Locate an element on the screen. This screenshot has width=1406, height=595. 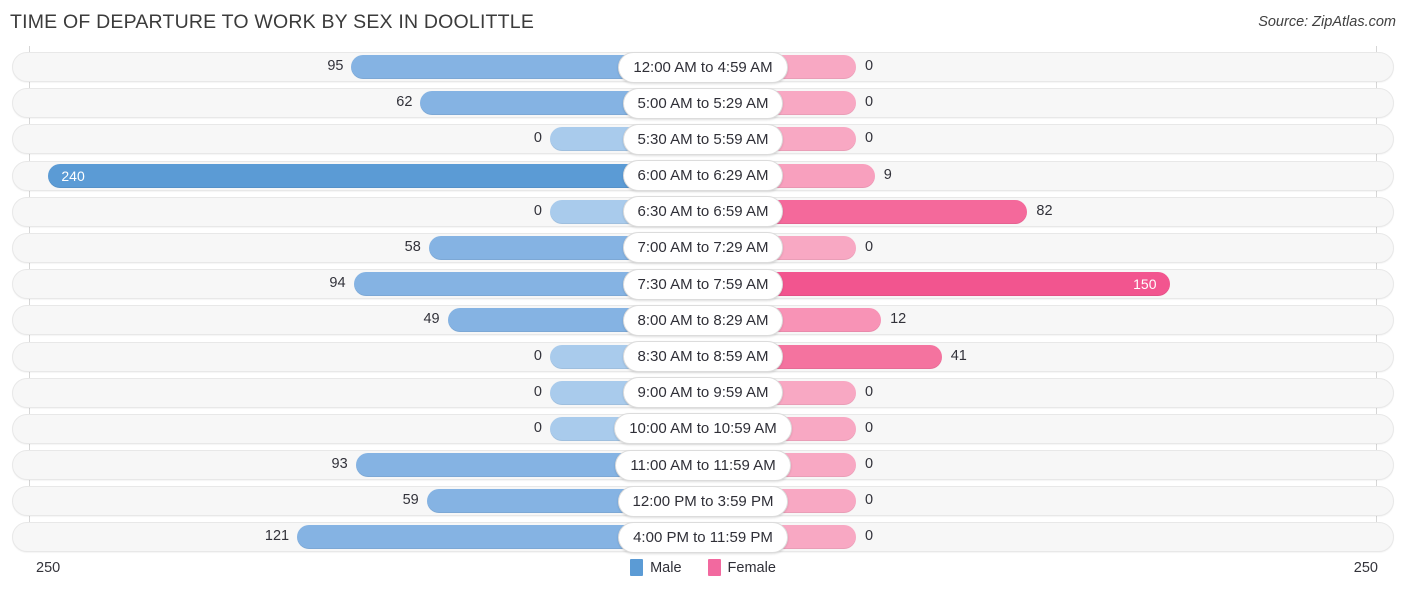
table-row: 49 12 8:00 AM to 8:29 AM is located at coordinates (703, 322).